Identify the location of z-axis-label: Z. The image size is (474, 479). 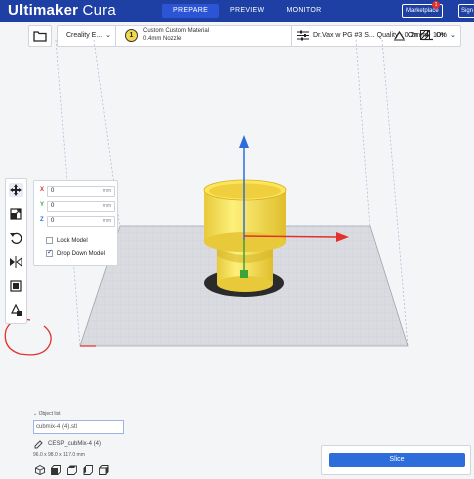
(42, 220).